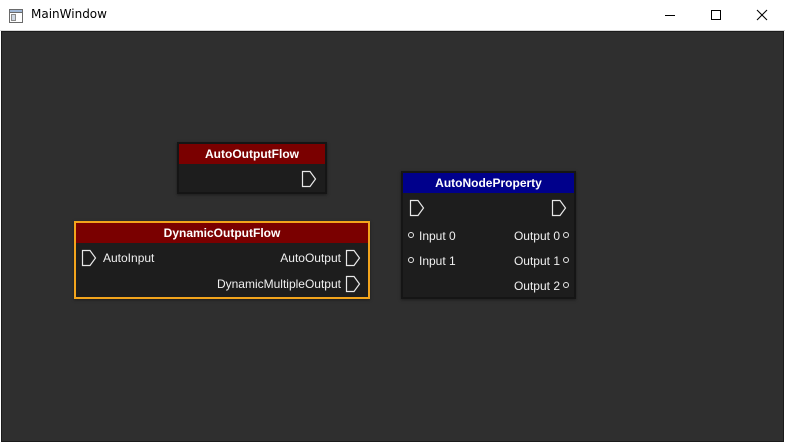  Describe the element at coordinates (129, 258) in the screenshot. I see `flow-input-label: AutoInput` at that location.